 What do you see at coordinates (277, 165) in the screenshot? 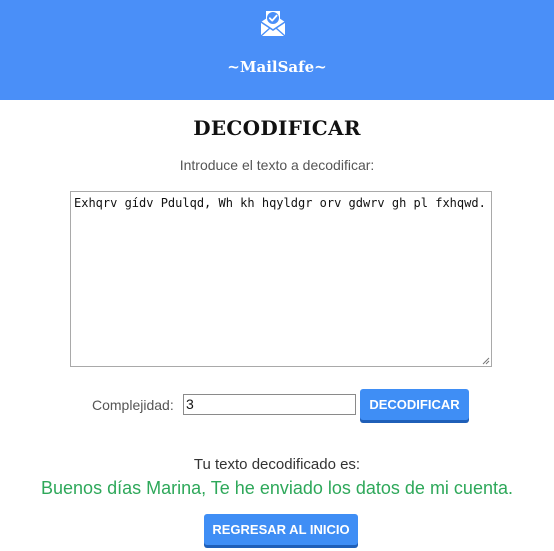
I see `instruction-label: Introduce el texto a decodificar:` at bounding box center [277, 165].